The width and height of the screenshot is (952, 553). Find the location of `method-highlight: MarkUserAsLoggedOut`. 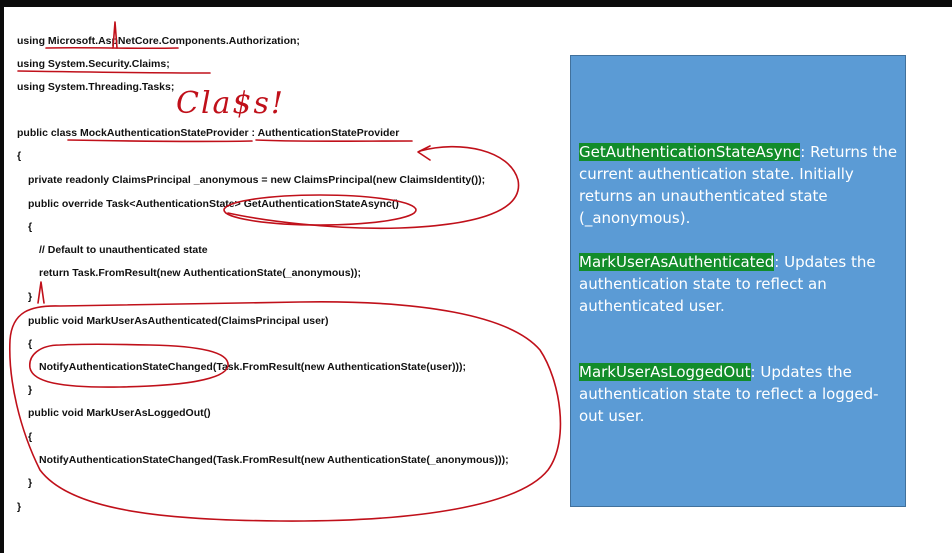

method-highlight: MarkUserAsLoggedOut is located at coordinates (665, 372).